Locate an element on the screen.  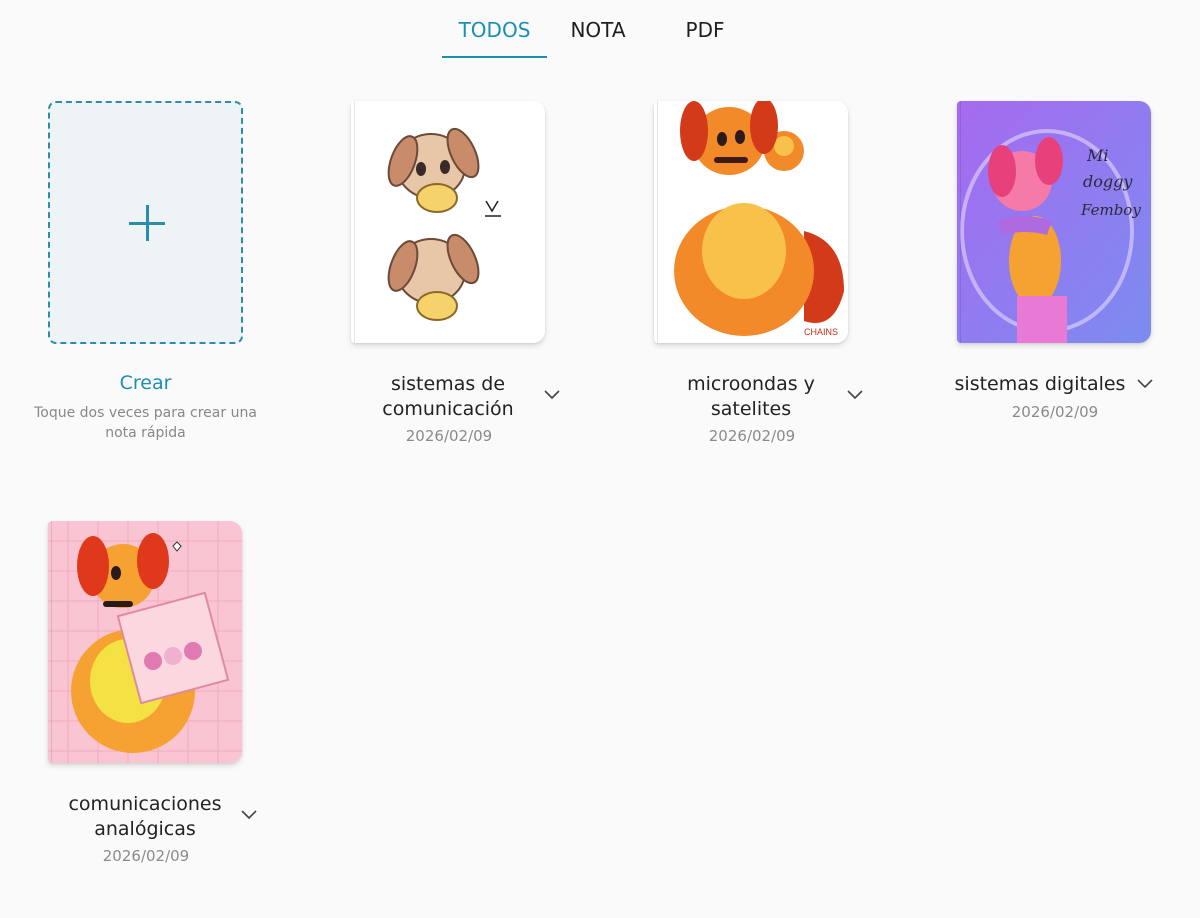
tab-nota: NOTA is located at coordinates (598, 30).